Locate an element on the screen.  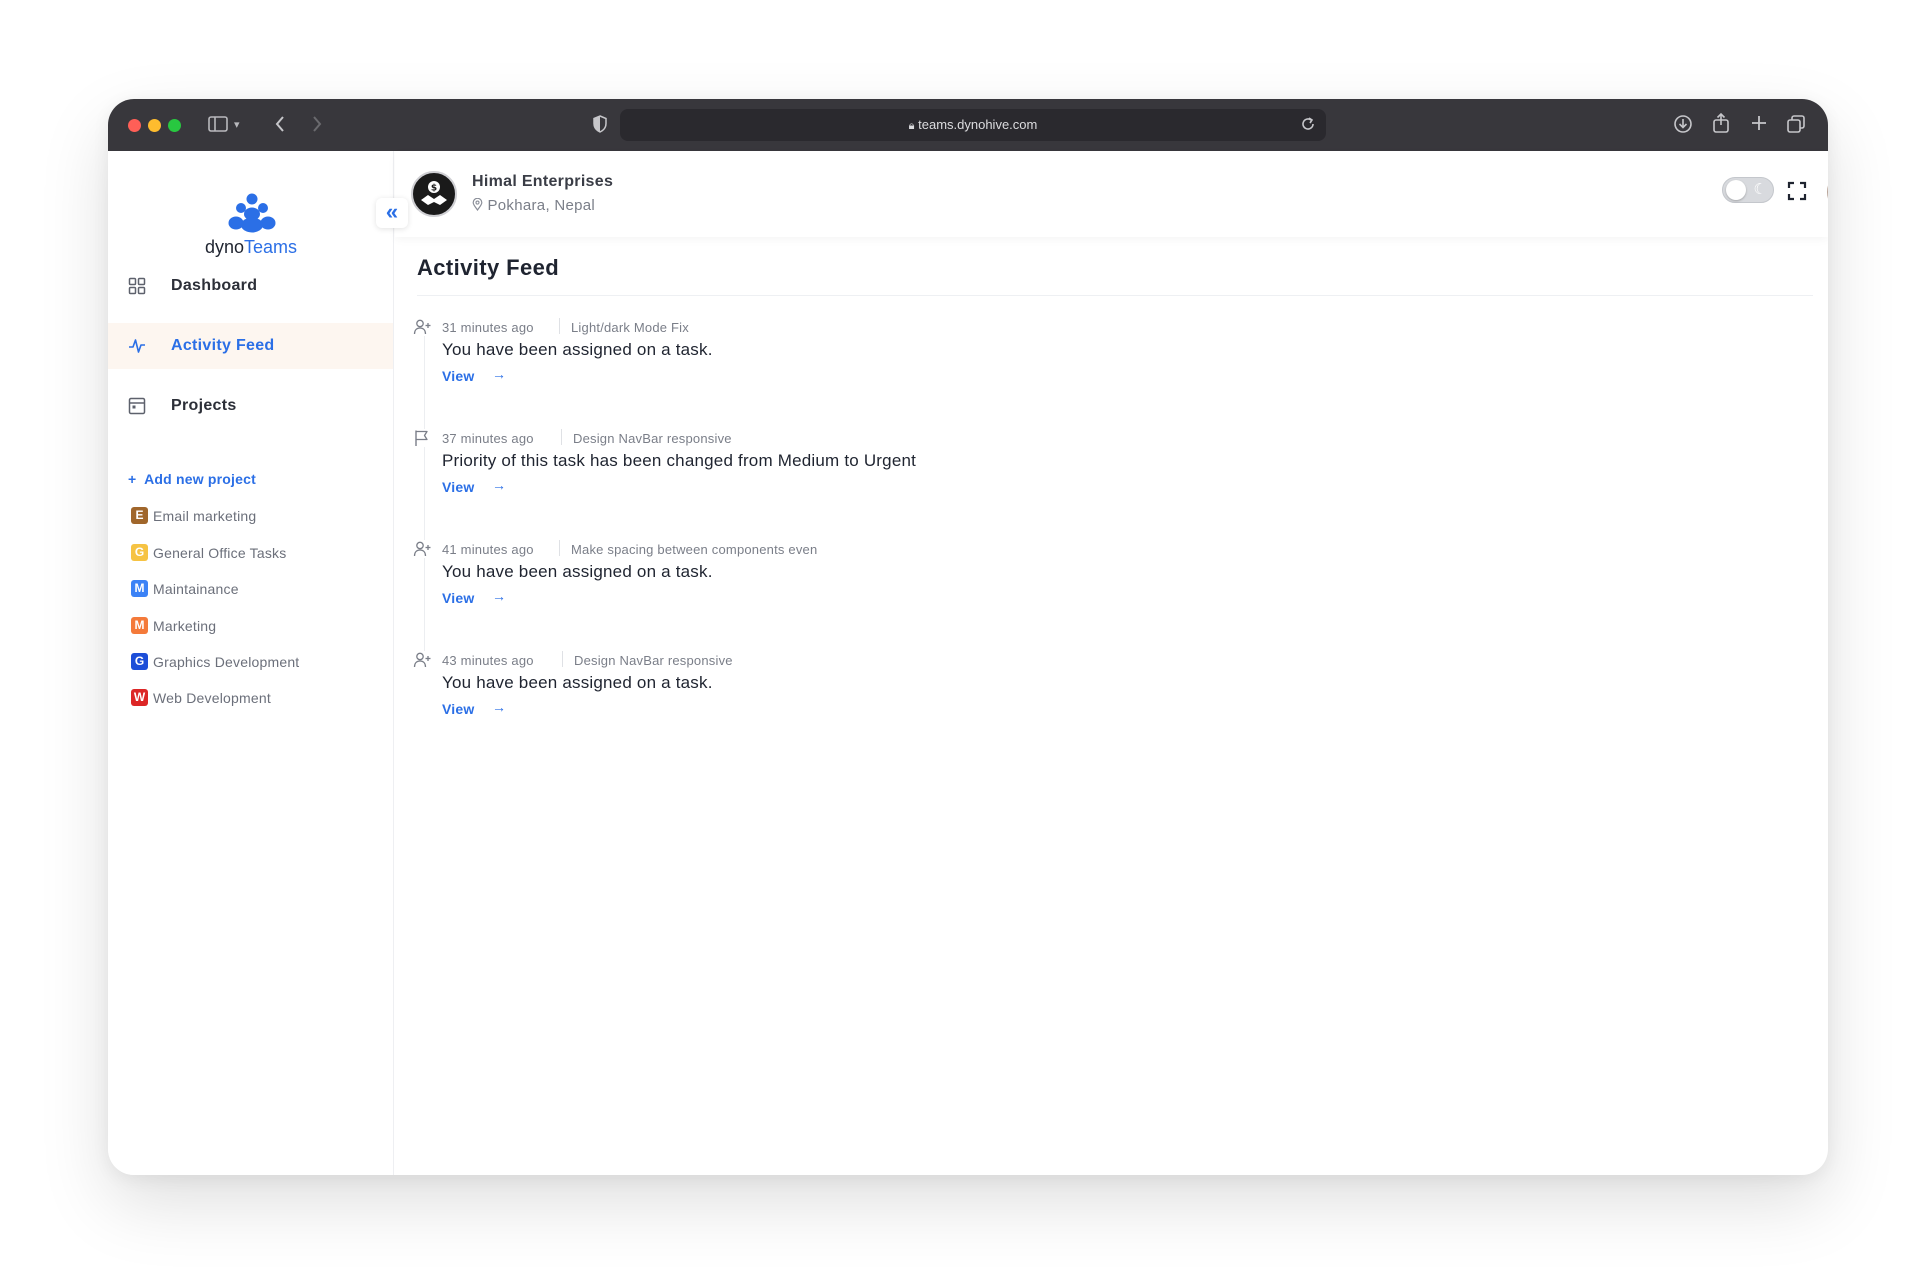
activity-pulse-icon is located at coordinates (137, 346).